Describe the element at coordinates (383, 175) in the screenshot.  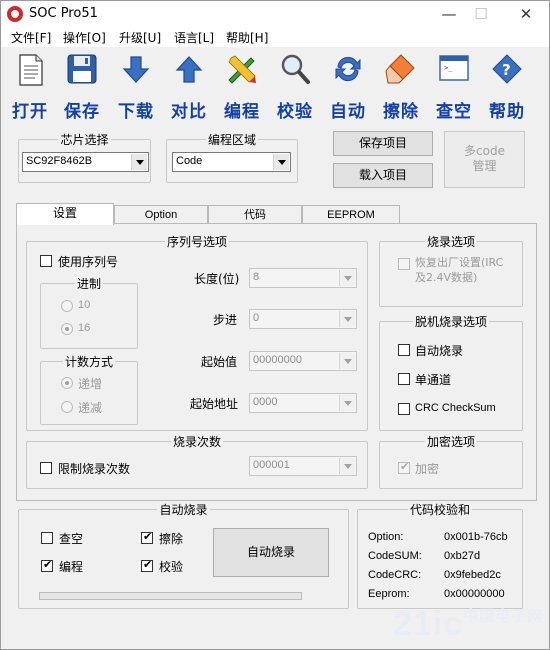
I see `load-project-button: 载入项目` at that location.